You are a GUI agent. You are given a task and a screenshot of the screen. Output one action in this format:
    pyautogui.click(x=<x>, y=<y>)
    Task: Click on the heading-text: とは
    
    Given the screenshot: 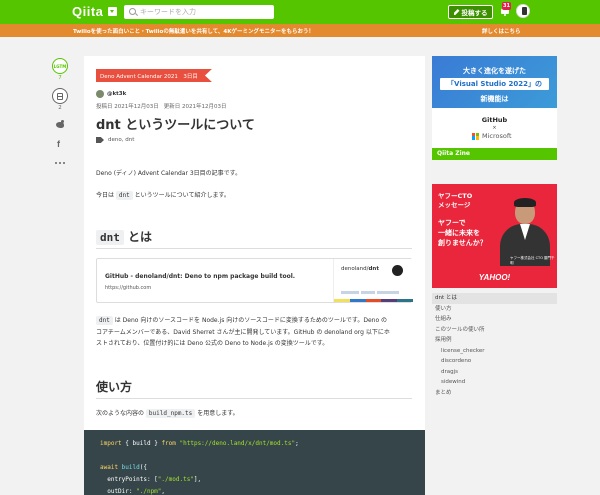 What is the action you would take?
    pyautogui.click(x=138, y=237)
    